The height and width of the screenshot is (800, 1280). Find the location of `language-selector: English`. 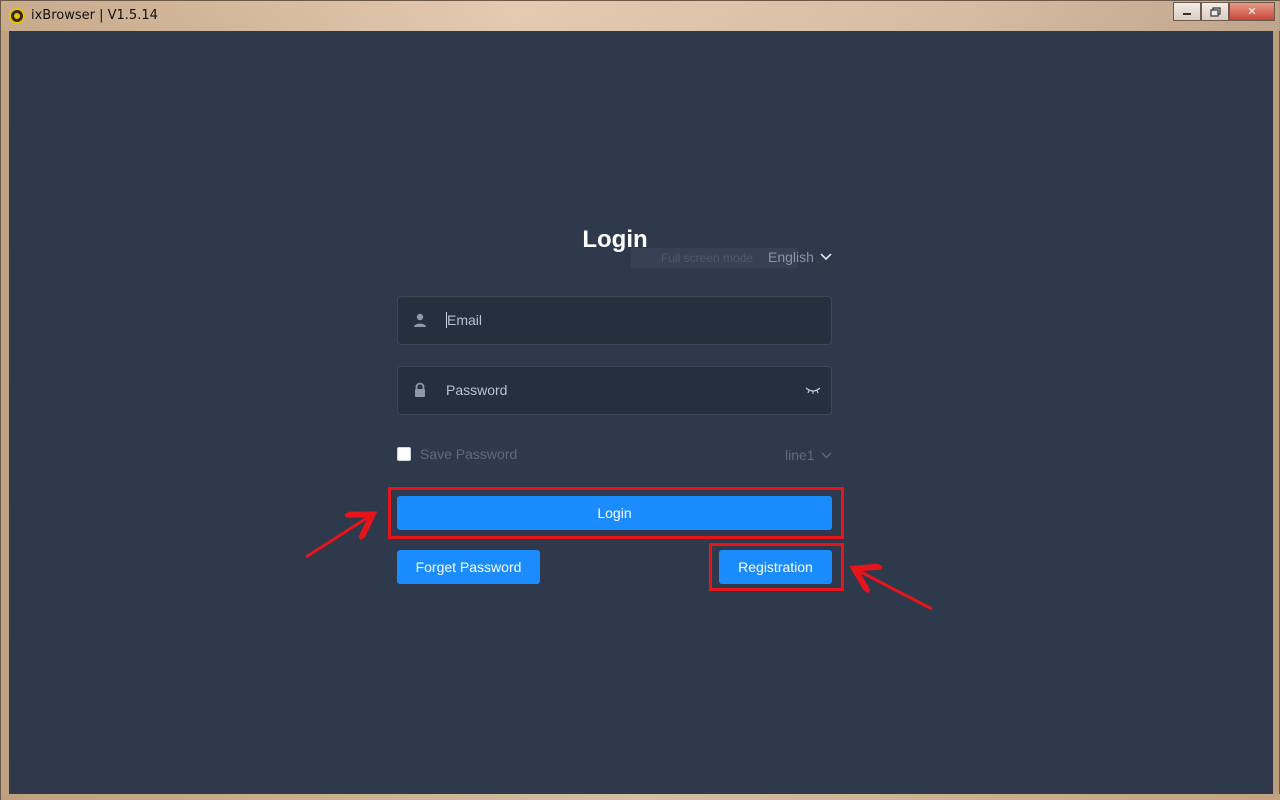

language-selector: English is located at coordinates (800, 257).